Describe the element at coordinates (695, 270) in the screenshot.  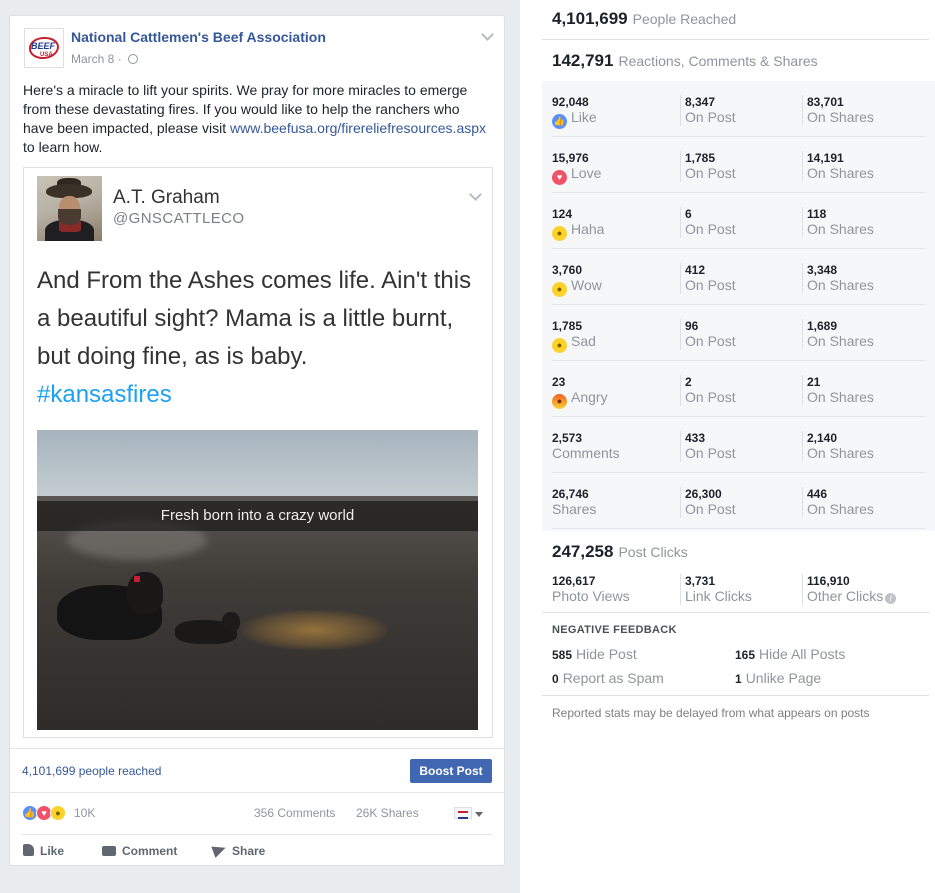
I see `on-post-value: 412` at that location.